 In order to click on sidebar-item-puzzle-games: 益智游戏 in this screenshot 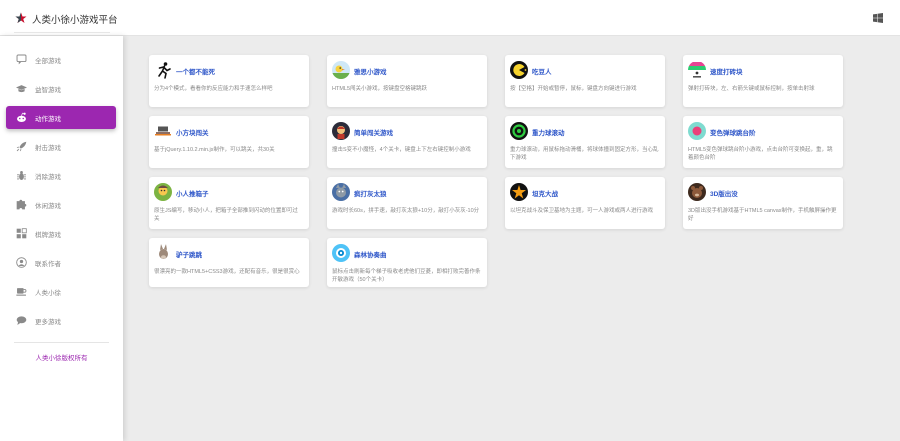, I will do `click(61, 88)`.